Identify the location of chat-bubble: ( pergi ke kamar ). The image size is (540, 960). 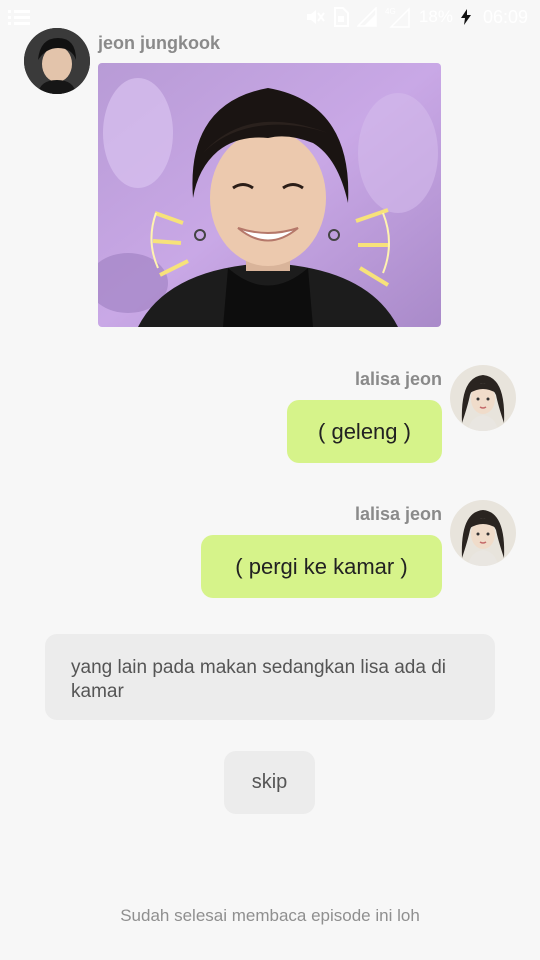
(321, 566).